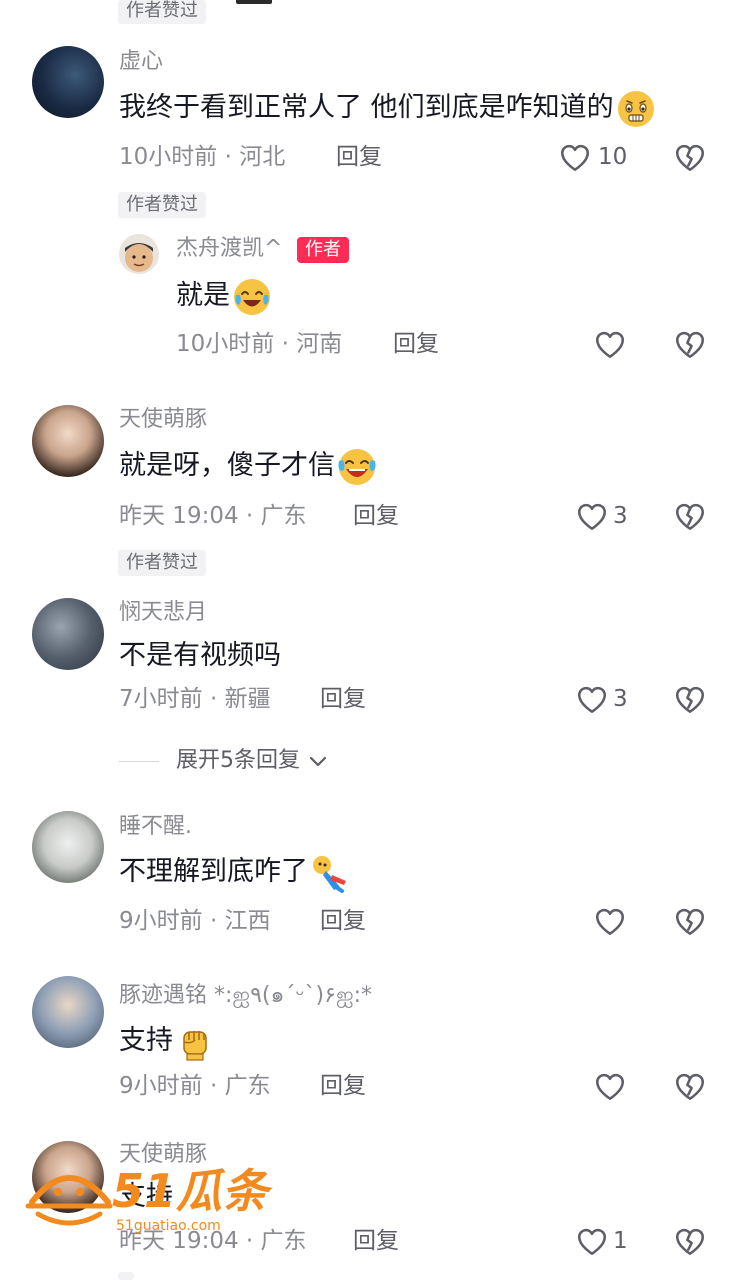  Describe the element at coordinates (329, 874) in the screenshot. I see `lying-down-emoji-icon` at that location.